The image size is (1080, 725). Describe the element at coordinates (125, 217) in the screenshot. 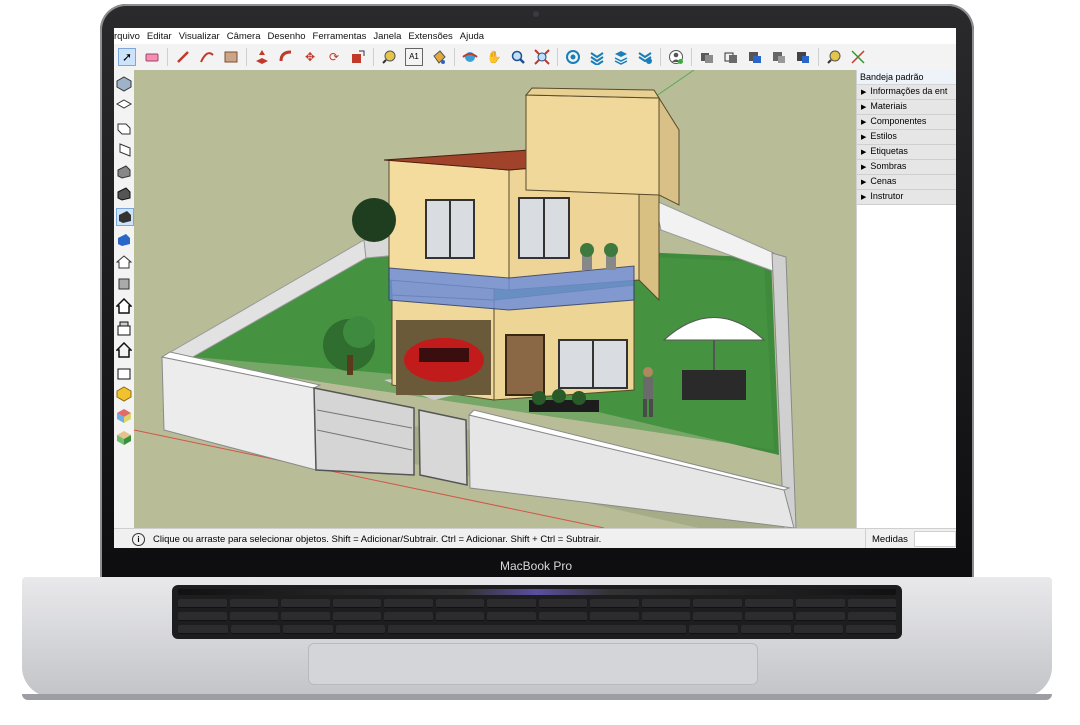

I see `shaded-icon` at that location.